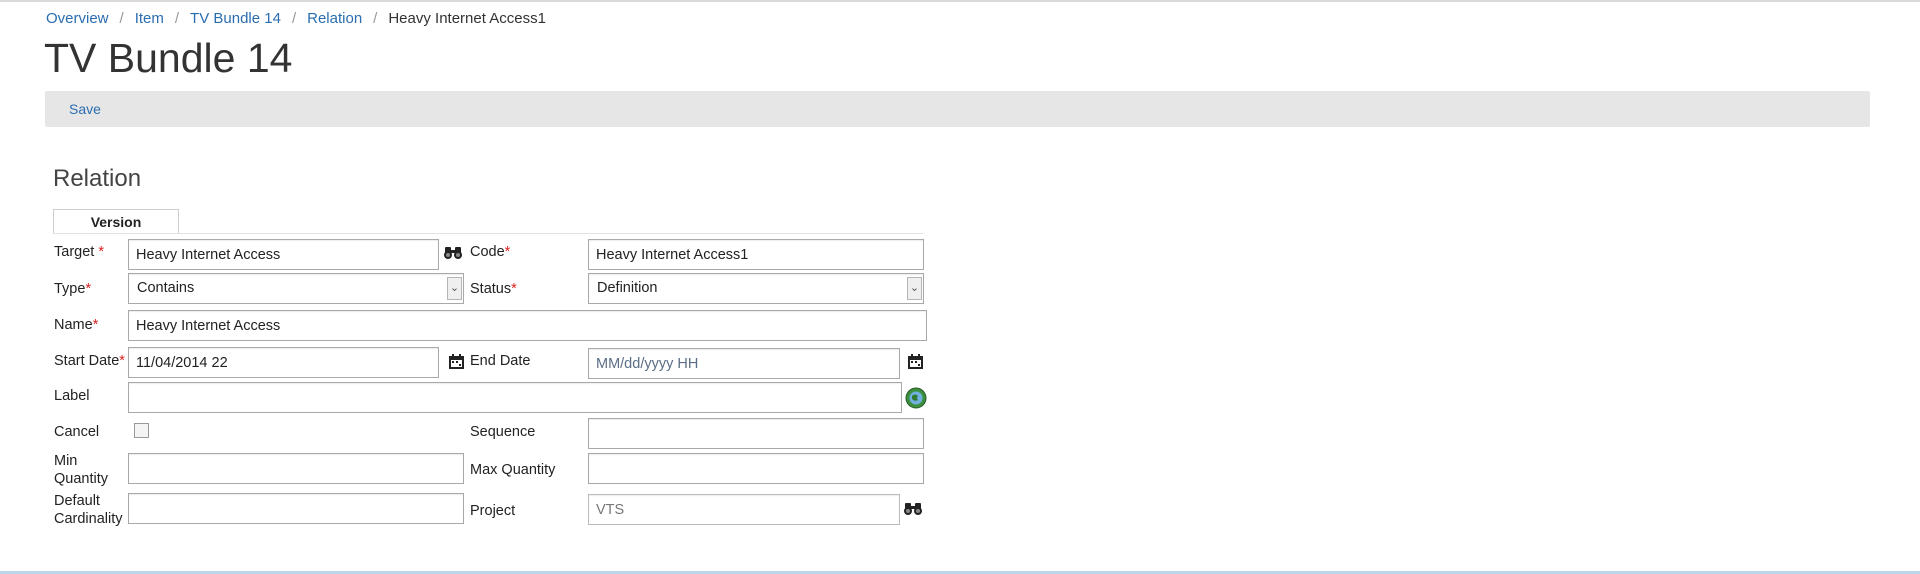 This screenshot has height=574, width=1920. I want to click on default-cardinality-label: Default Cardinality, so click(88, 510).